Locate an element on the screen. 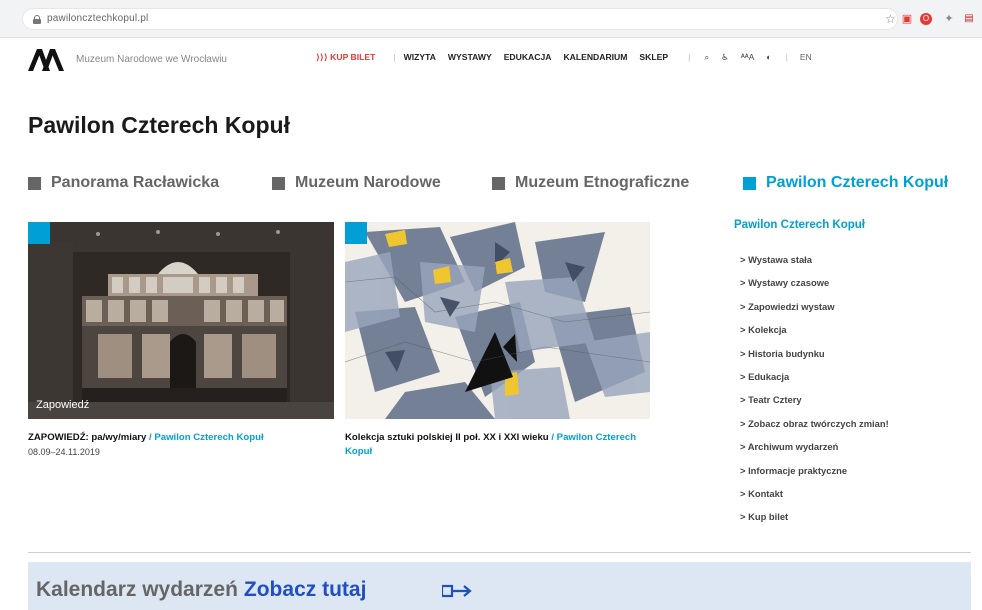 This screenshot has height=610, width=982. tab-pawilon: Pawilon Czterech Kopuł is located at coordinates (845, 183).